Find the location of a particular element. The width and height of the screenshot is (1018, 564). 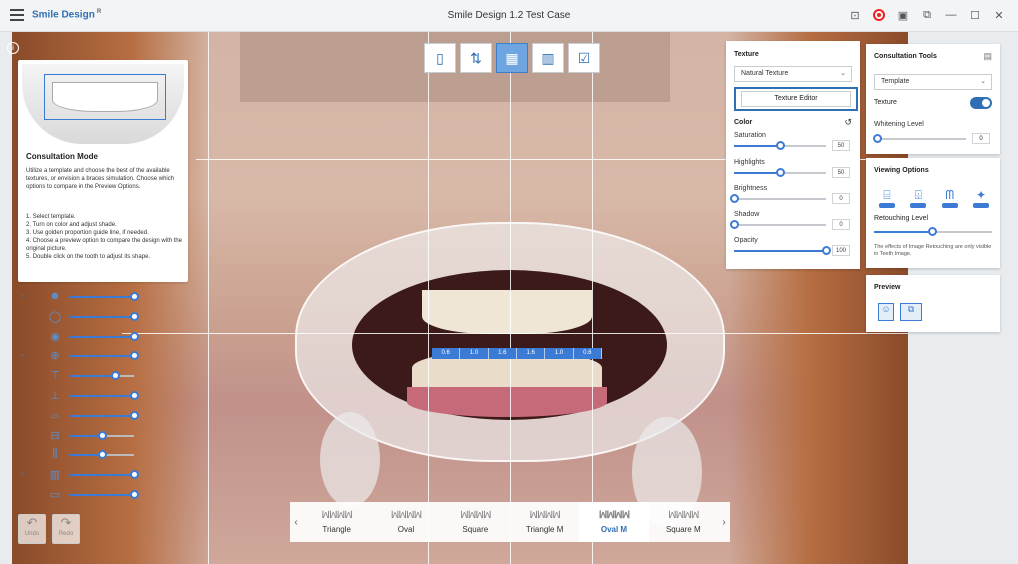

template-label: Oval is located at coordinates (406, 529).